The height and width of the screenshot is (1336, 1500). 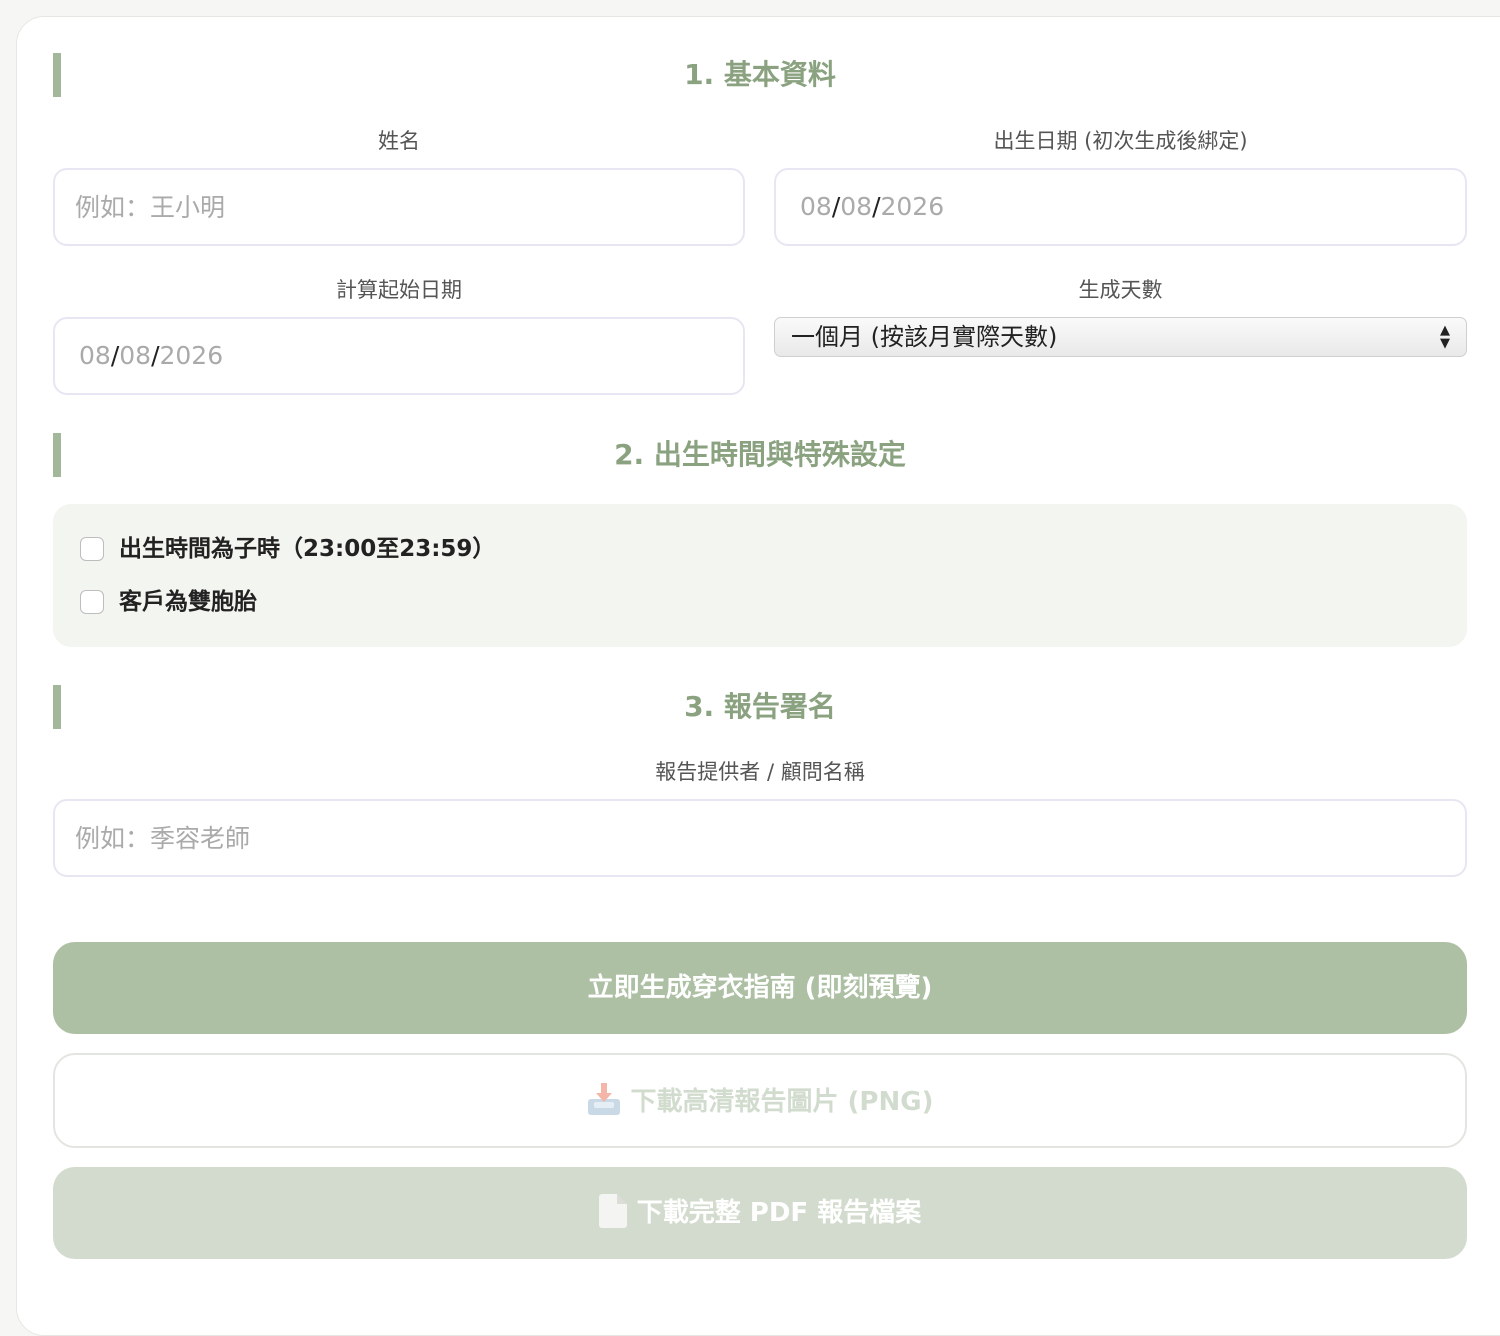 What do you see at coordinates (779, 1213) in the screenshot?
I see `download-pdf-label: 下載完整 PDF 報告檔案` at bounding box center [779, 1213].